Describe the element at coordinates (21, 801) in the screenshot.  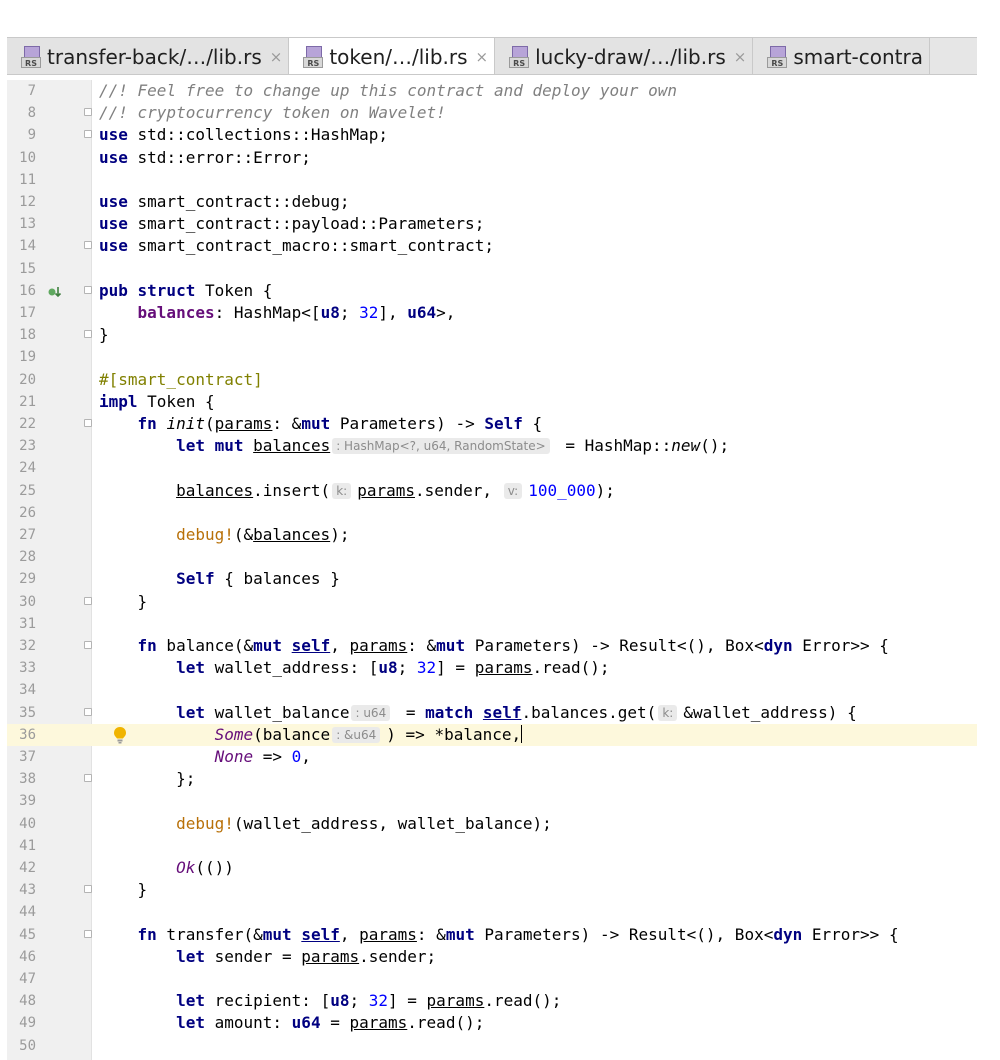
I see `line-number: 39` at that location.